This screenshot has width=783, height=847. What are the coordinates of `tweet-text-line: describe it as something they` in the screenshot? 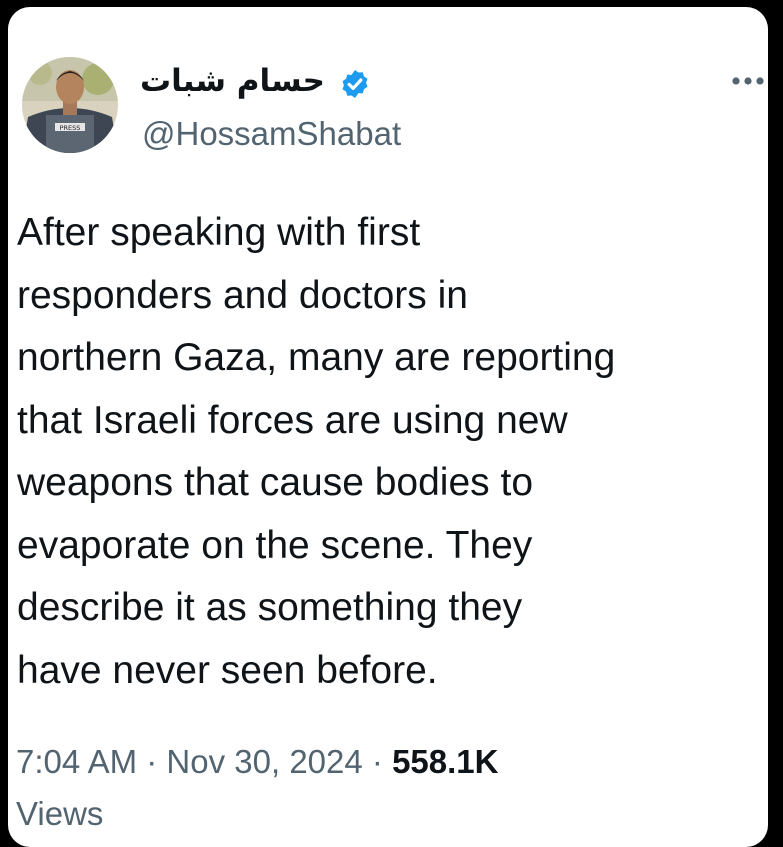 It's located at (270, 607).